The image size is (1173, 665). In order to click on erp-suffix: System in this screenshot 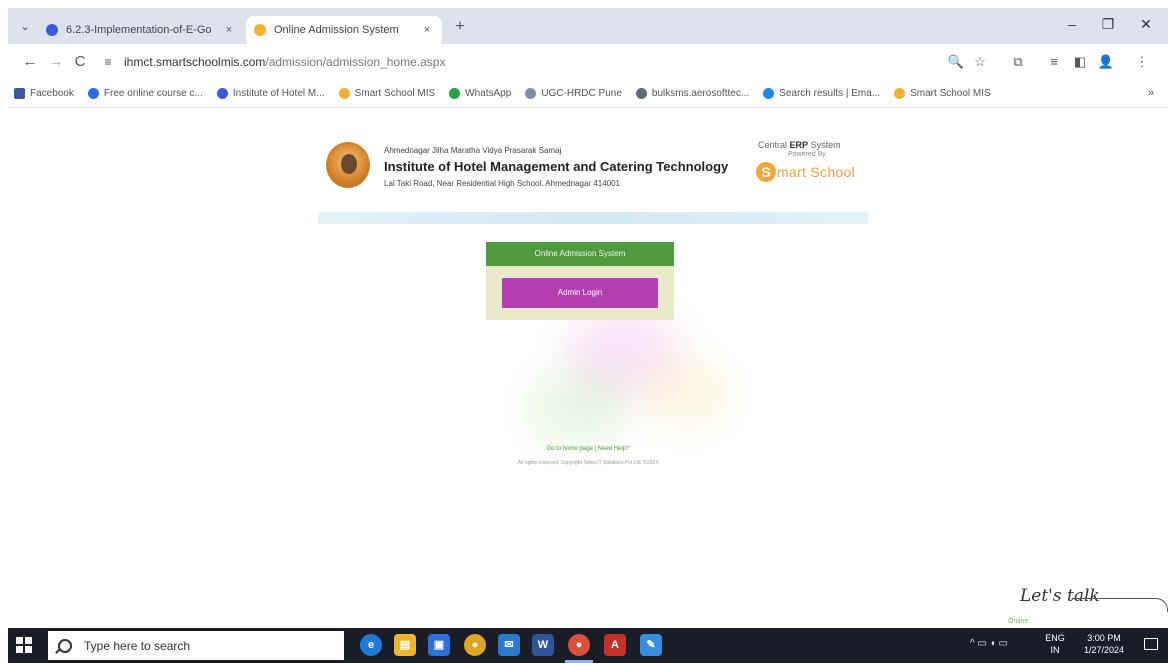, I will do `click(825, 145)`.